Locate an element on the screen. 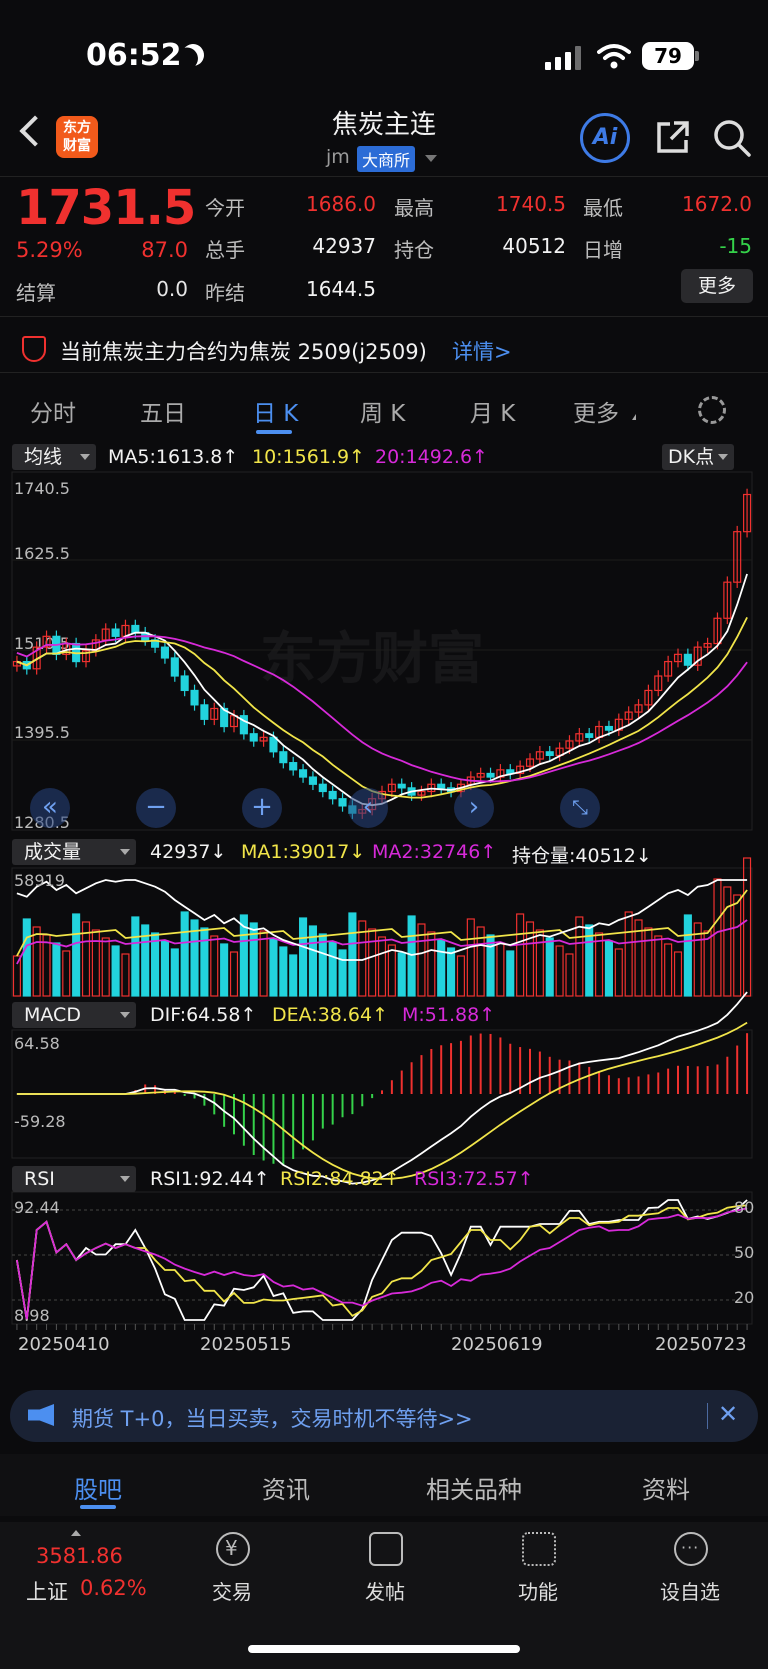 This screenshot has height=1669, width=768. volume-ma1-line is located at coordinates (382, 923).